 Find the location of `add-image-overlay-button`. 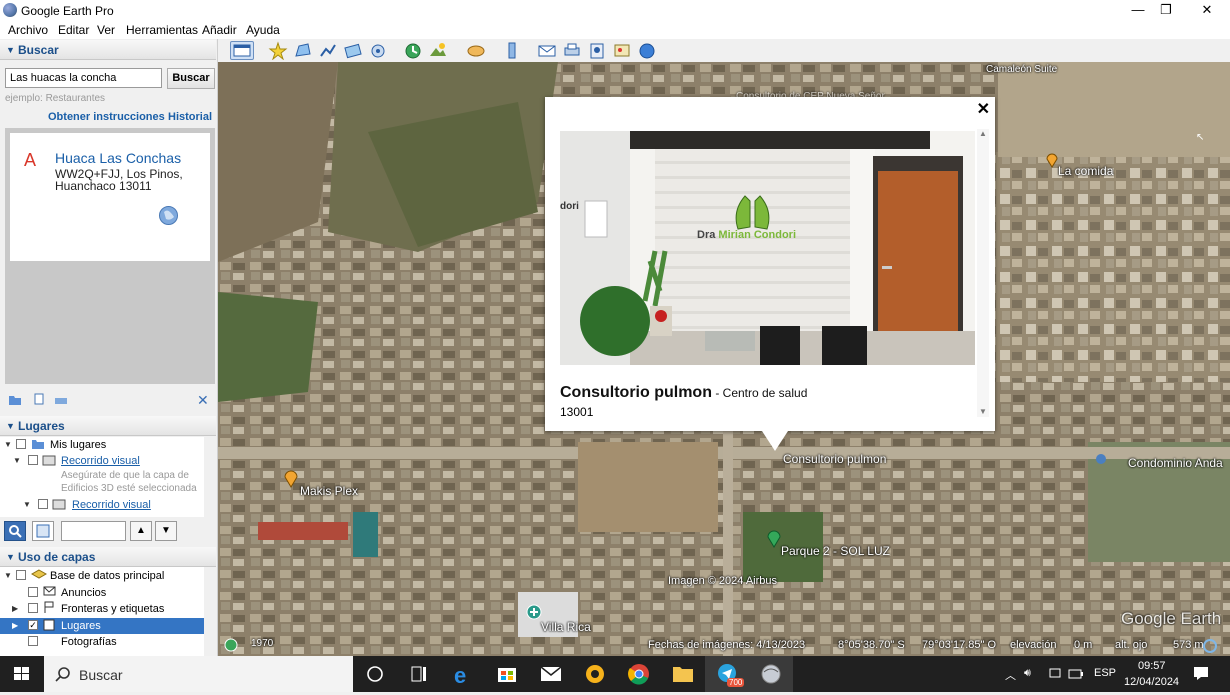

add-image-overlay-button is located at coordinates (353, 50).